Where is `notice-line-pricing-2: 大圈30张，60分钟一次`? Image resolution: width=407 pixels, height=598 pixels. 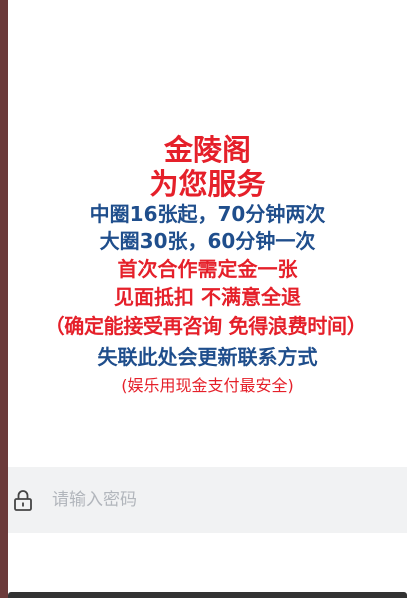
notice-line-pricing-2: 大圈30张，60分钟一次 is located at coordinates (207, 241).